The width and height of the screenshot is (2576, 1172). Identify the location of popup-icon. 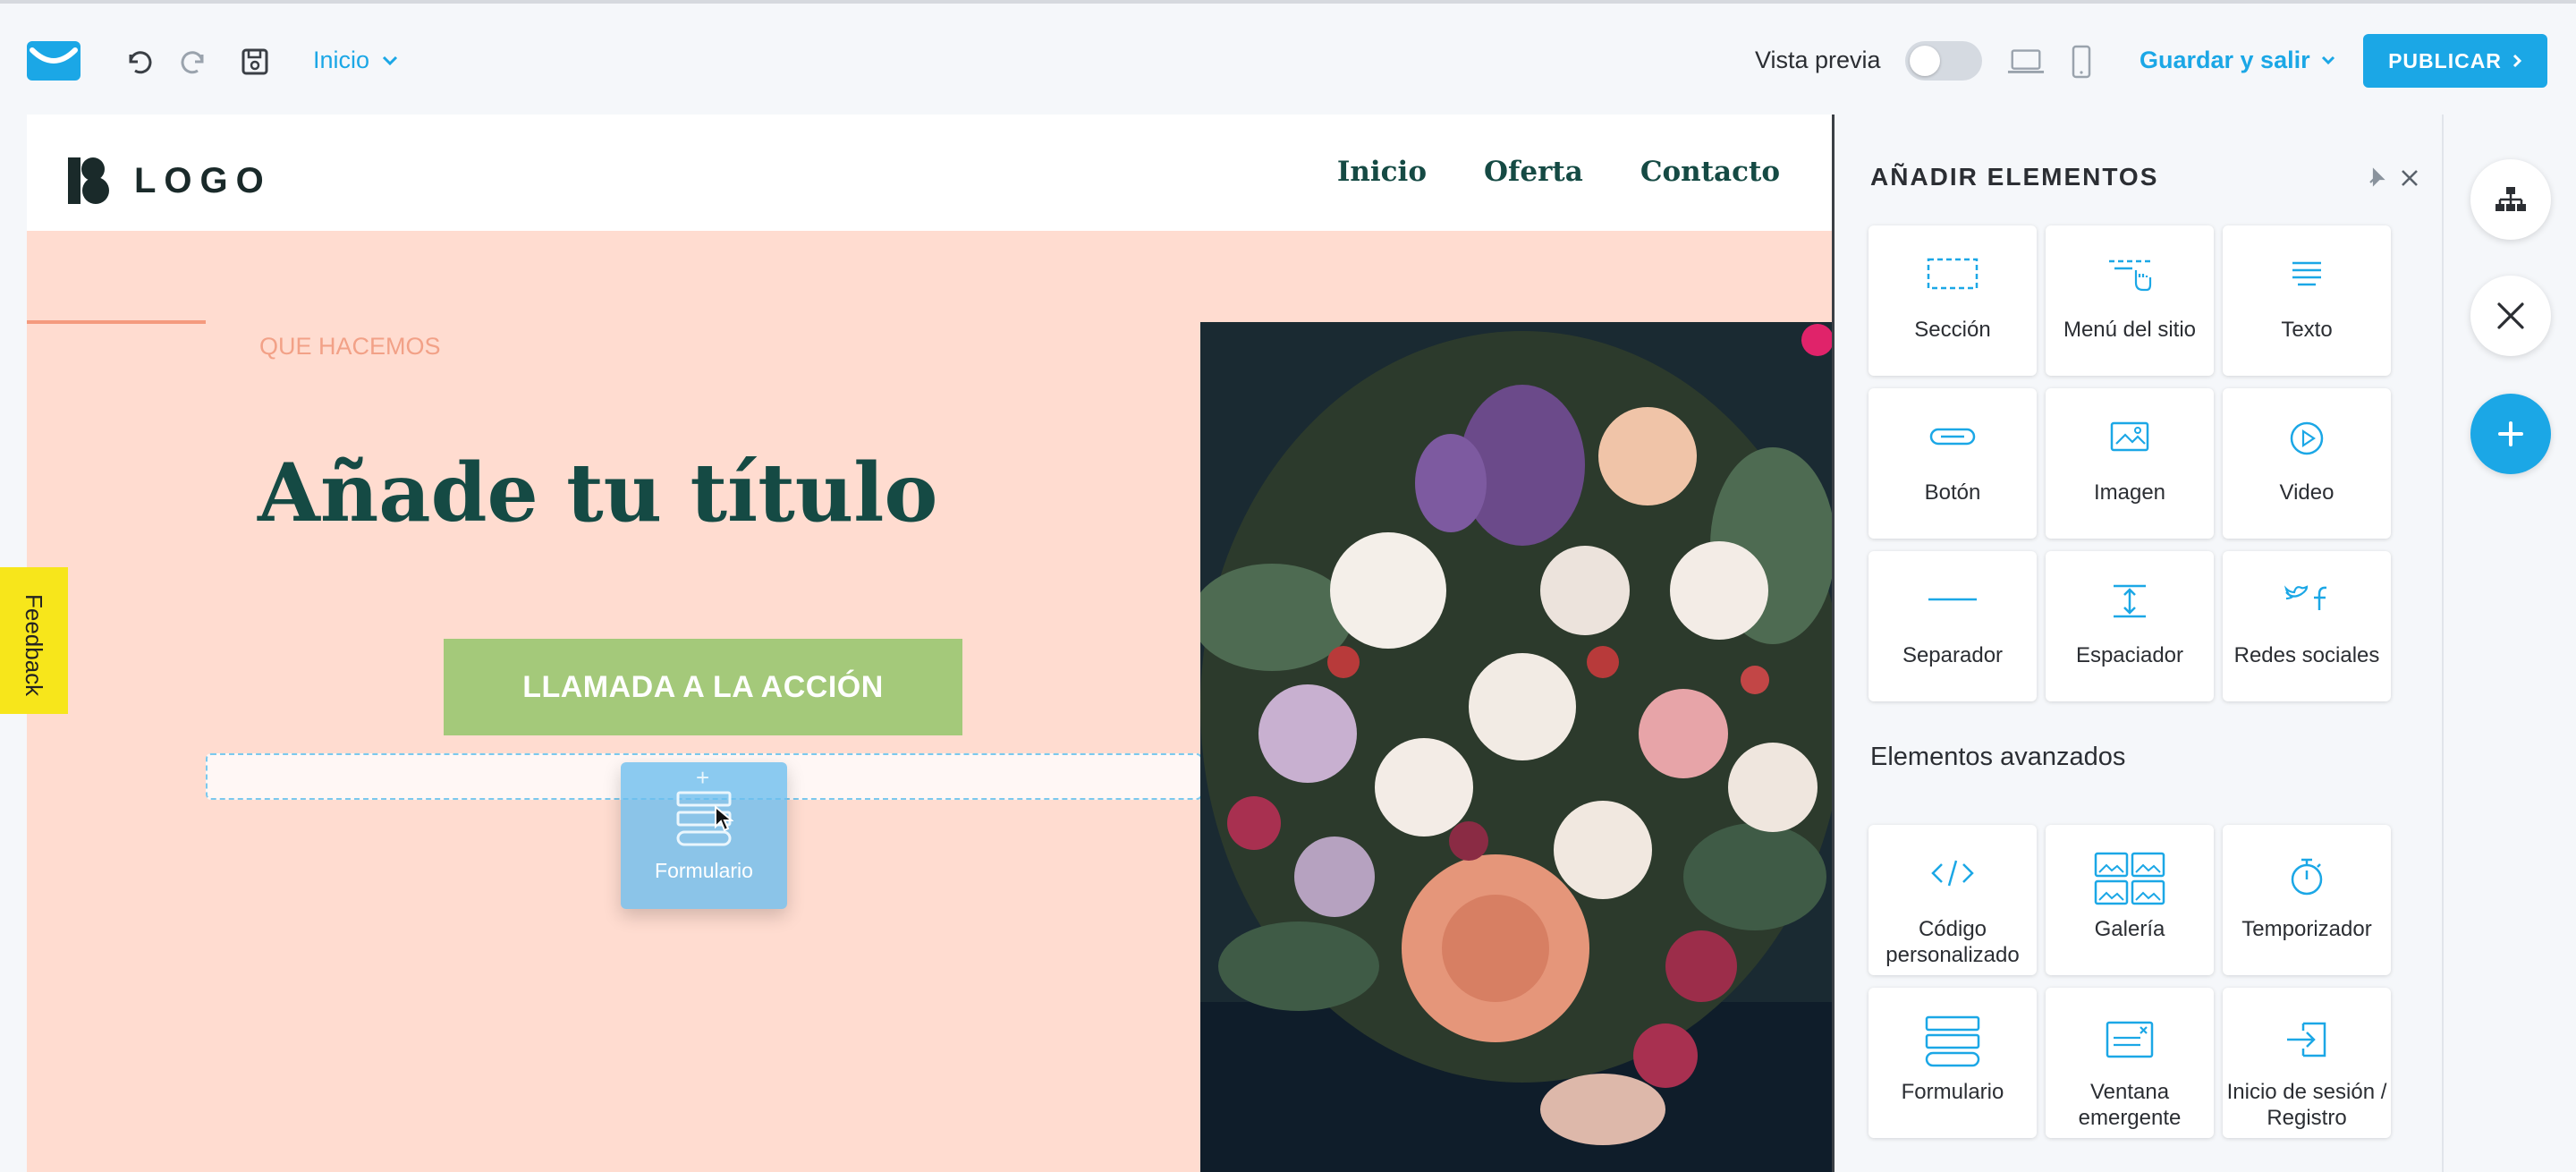
(2130, 1039).